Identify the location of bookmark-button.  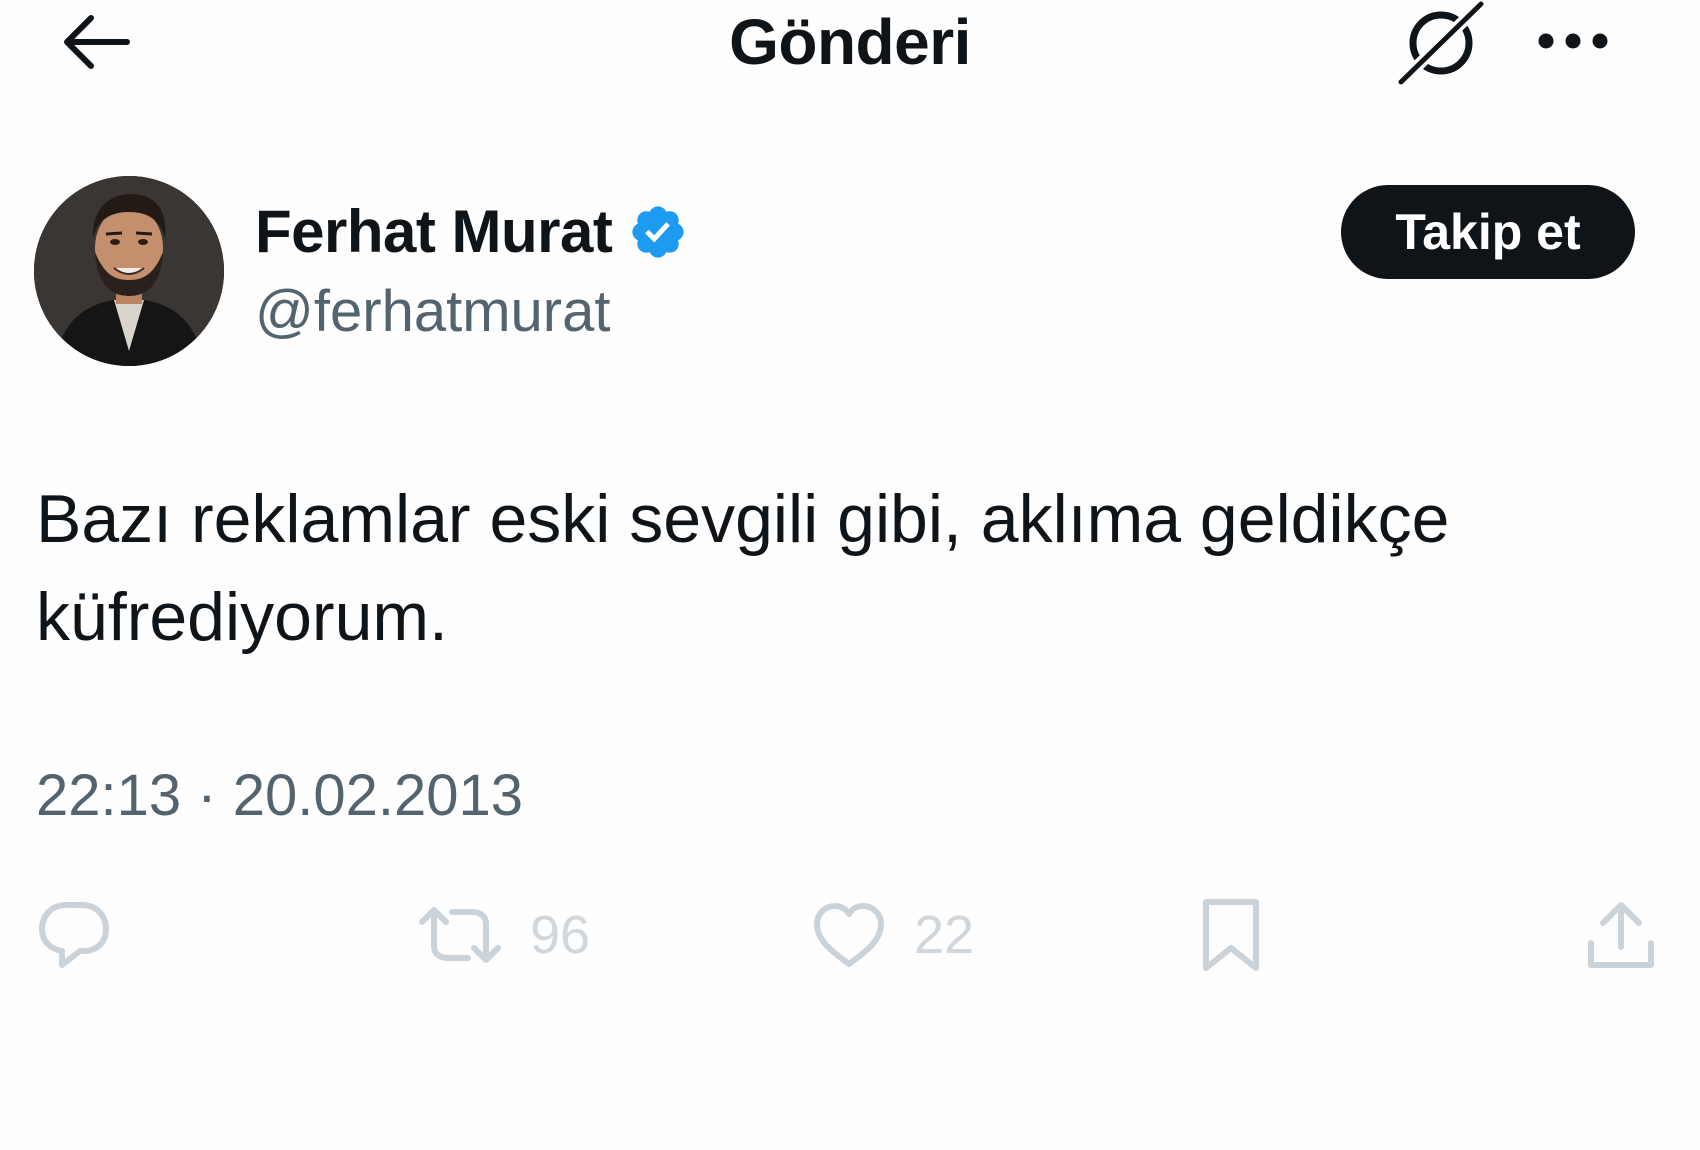
(1231, 935).